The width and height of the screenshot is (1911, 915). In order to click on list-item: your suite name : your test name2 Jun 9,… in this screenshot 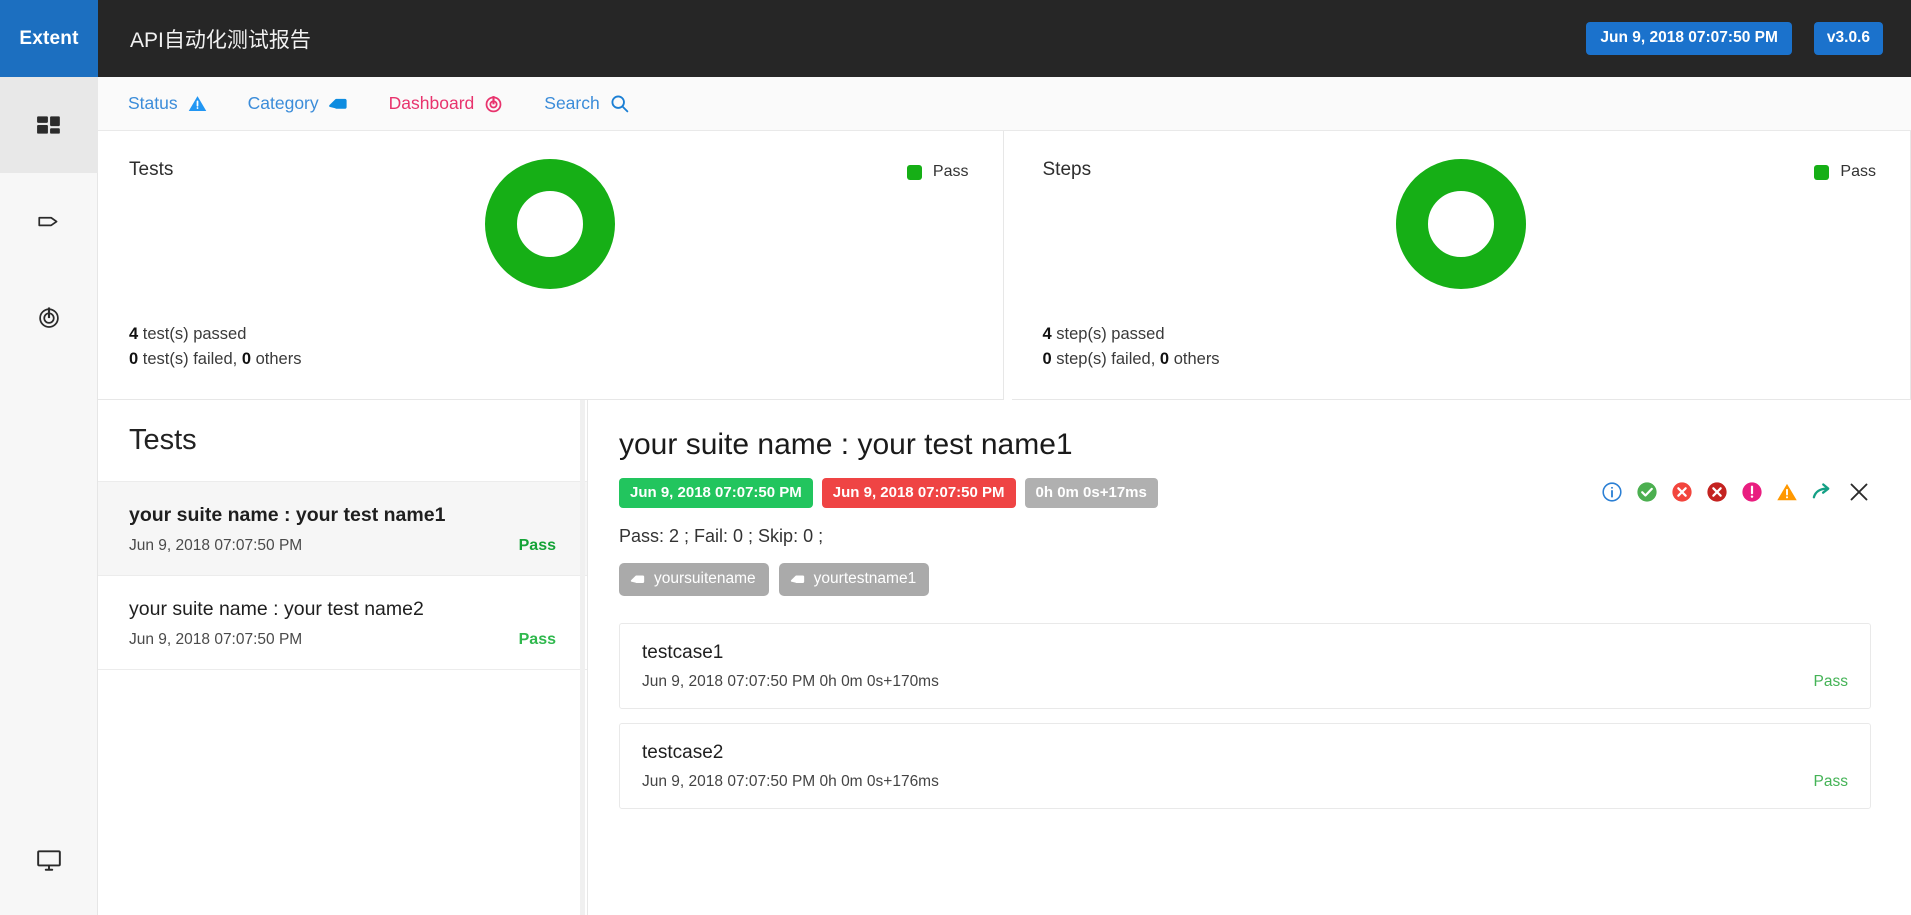, I will do `click(342, 623)`.